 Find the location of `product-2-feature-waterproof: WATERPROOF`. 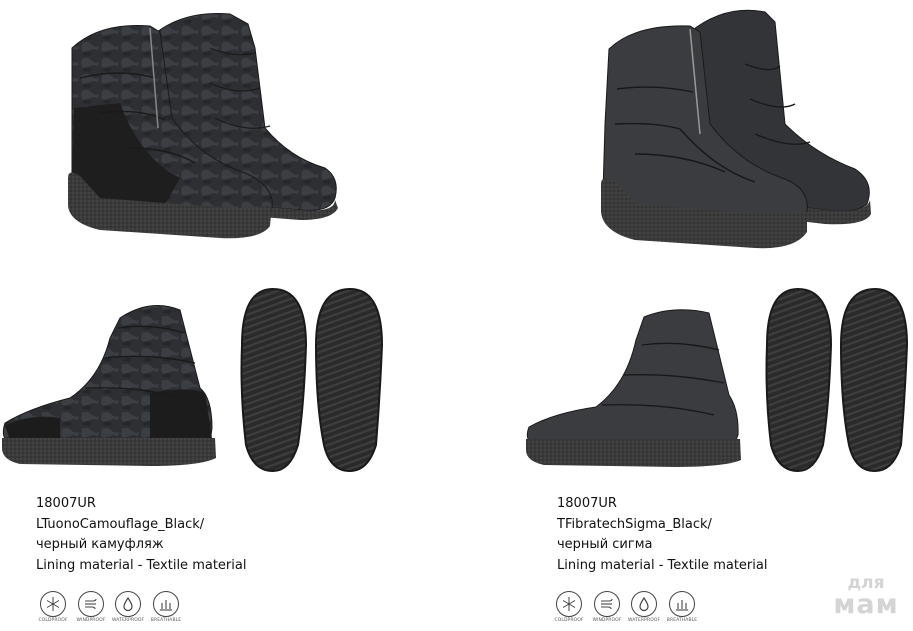

product-2-feature-waterproof: WATERPROOF is located at coordinates (644, 607).